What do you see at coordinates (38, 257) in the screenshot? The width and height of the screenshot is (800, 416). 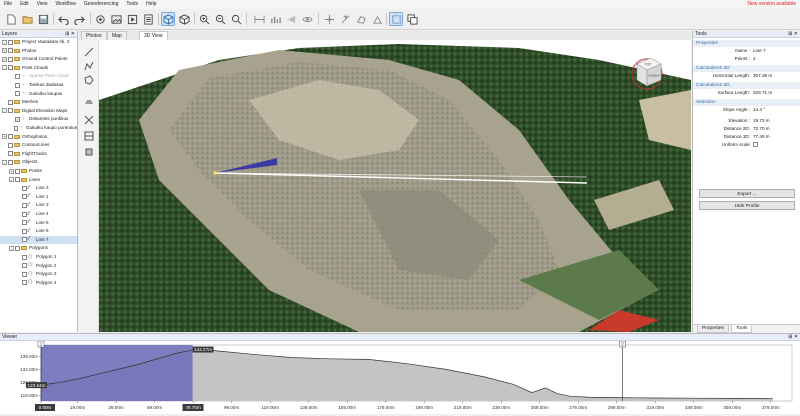 I see `layer-row: ⬠ Polygon 1` at bounding box center [38, 257].